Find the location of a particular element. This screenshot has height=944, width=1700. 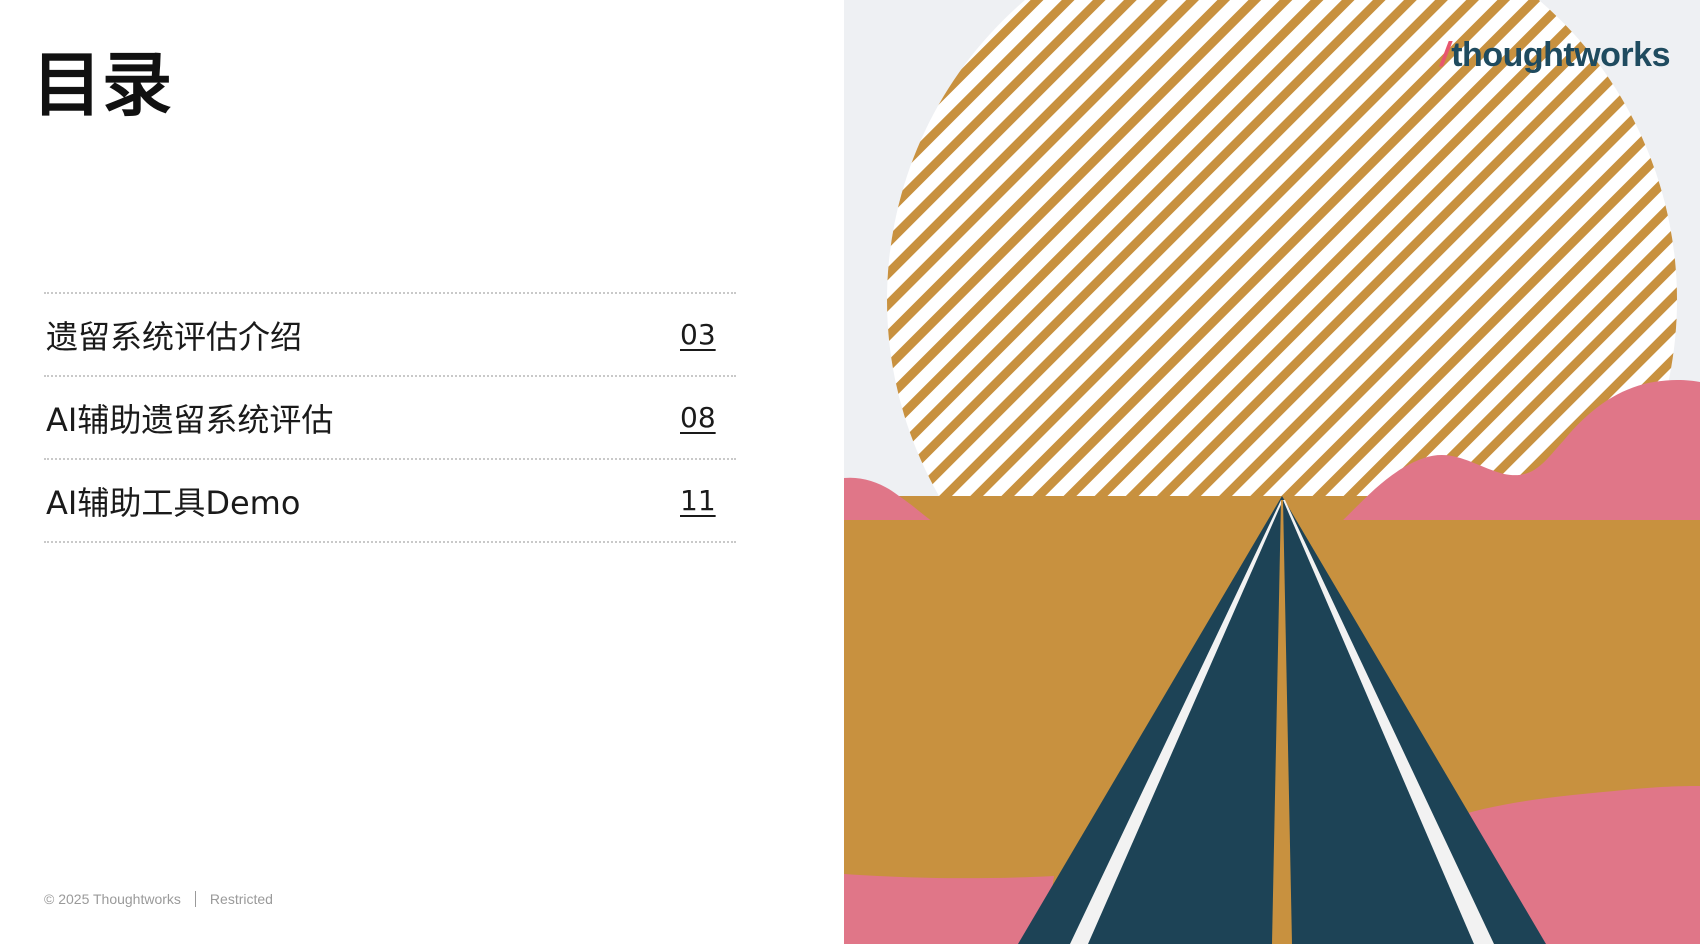

toc-page-link: 11 is located at coordinates (708, 500).